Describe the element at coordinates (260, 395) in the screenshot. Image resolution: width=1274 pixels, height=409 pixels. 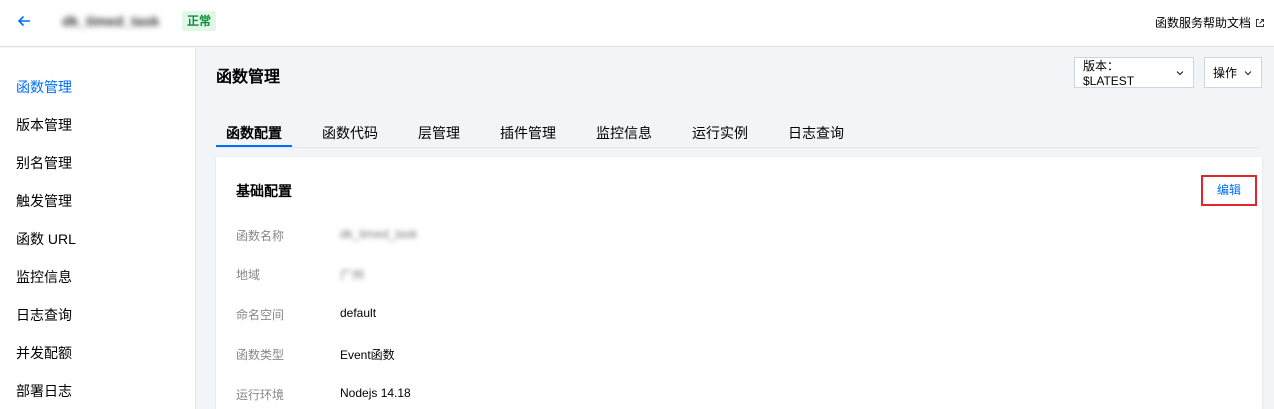
I see `field-label-runtime: 运行环境` at that location.